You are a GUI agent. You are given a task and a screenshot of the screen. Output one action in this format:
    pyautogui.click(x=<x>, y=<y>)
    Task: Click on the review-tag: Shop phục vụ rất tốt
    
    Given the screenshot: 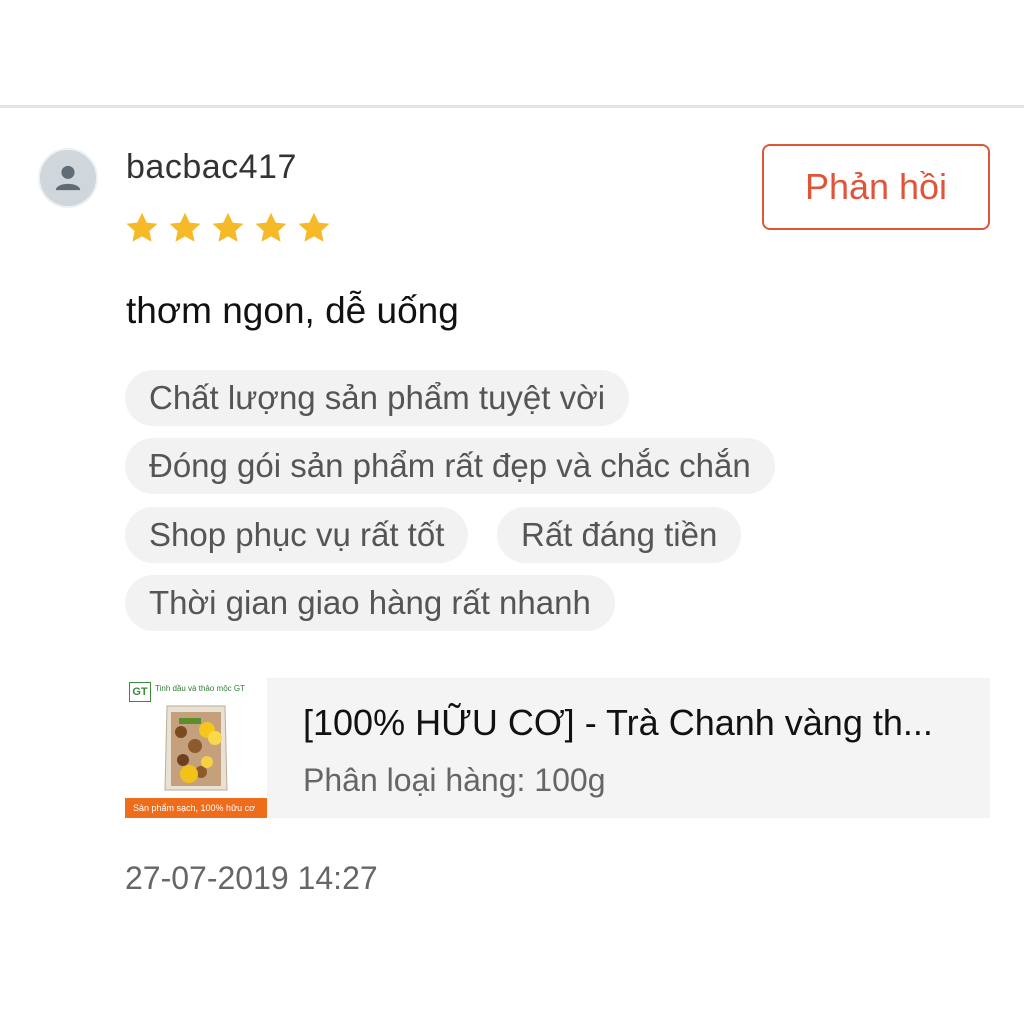 What is the action you would take?
    pyautogui.click(x=297, y=535)
    